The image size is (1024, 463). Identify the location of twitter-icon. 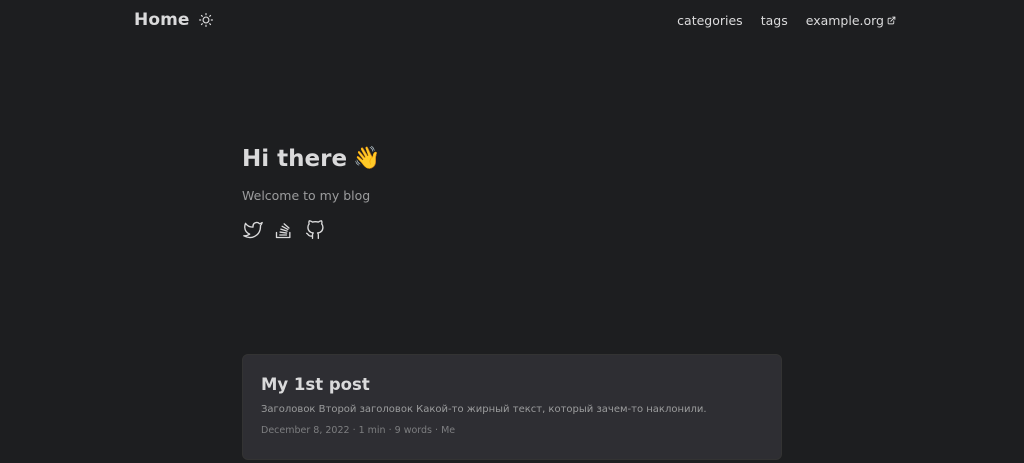
(252, 229).